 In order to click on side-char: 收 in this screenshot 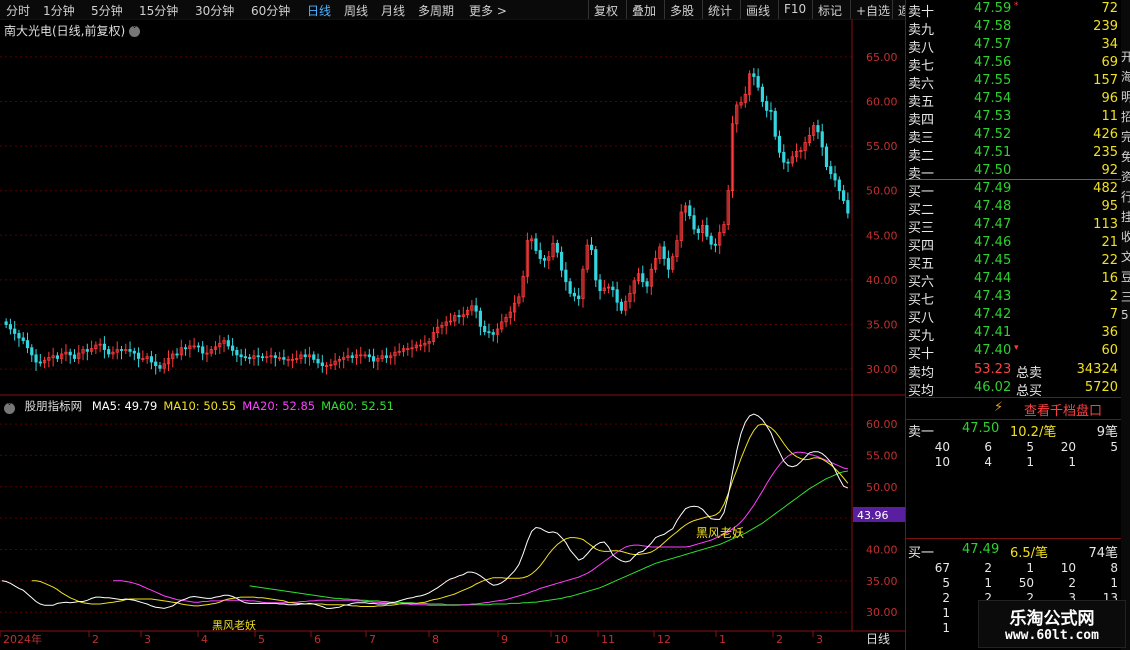, I will do `click(1125, 237)`.